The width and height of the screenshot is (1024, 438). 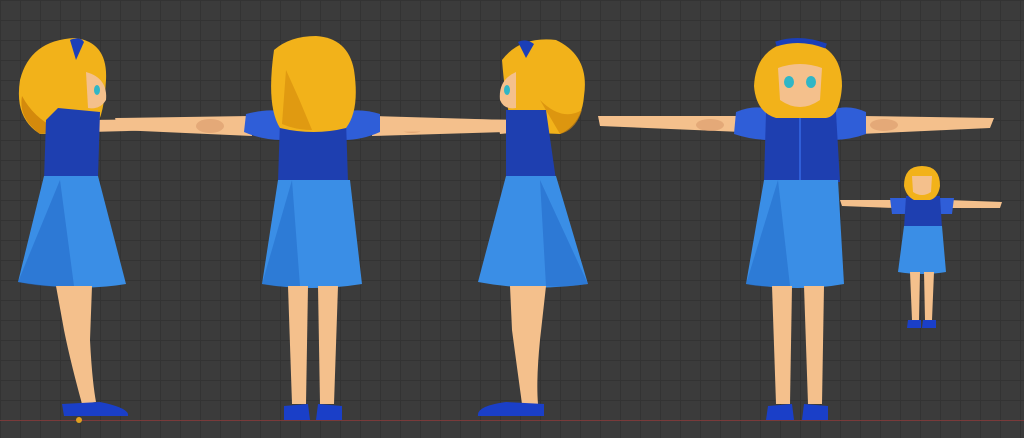 I want to click on left-eye, so click(x=789, y=82).